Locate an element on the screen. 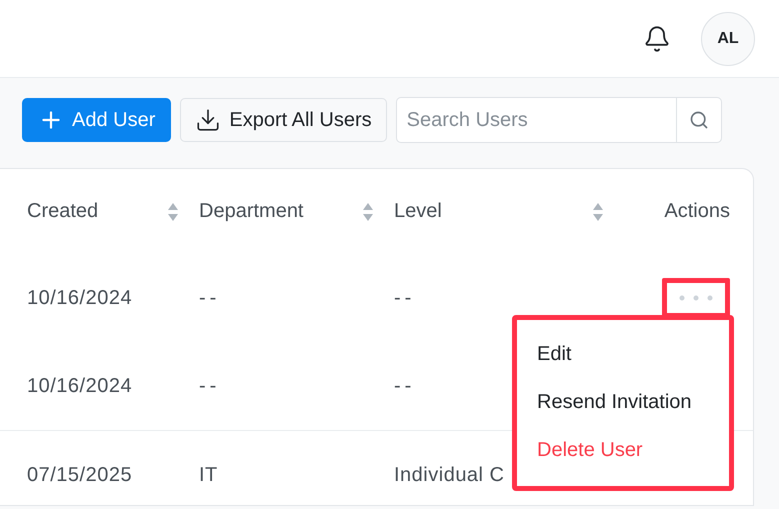 The width and height of the screenshot is (779, 509). menu-item: Resend Invitation is located at coordinates (623, 402).